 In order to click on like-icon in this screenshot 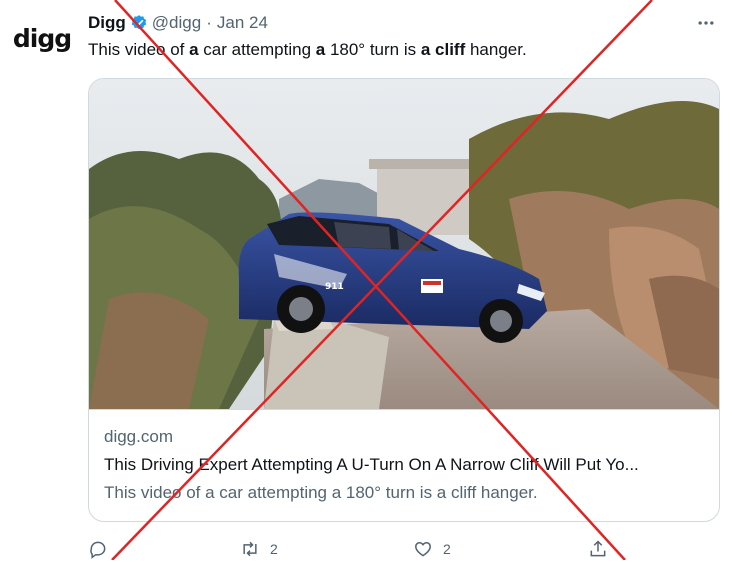, I will do `click(423, 549)`.